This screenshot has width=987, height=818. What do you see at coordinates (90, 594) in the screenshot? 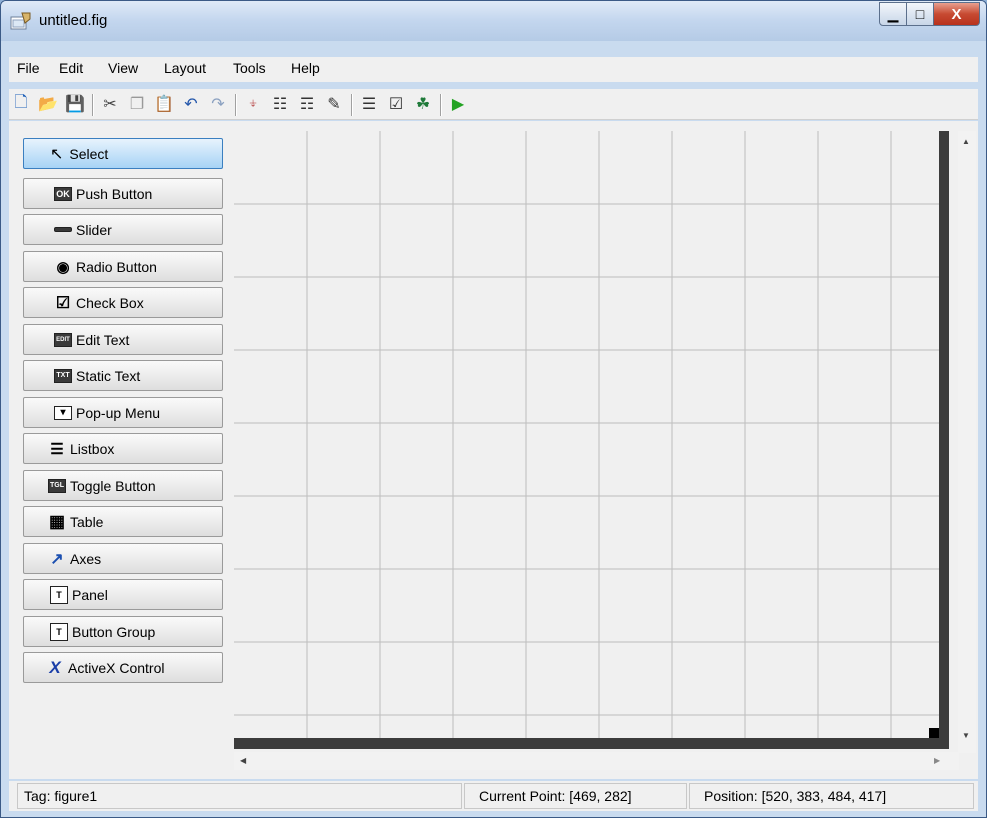
I see `palette-label: Panel` at bounding box center [90, 594].